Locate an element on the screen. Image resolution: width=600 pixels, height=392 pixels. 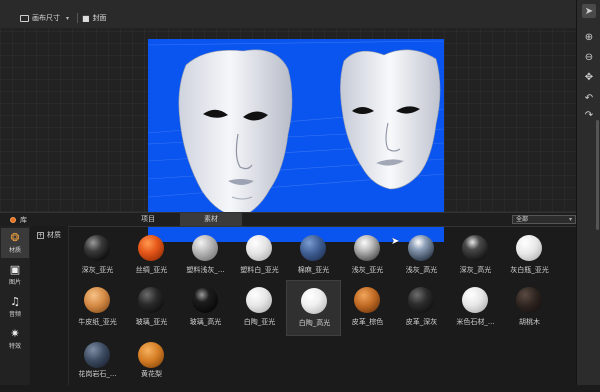
category-effects: ✷ 特效 is located at coordinates (15, 339).